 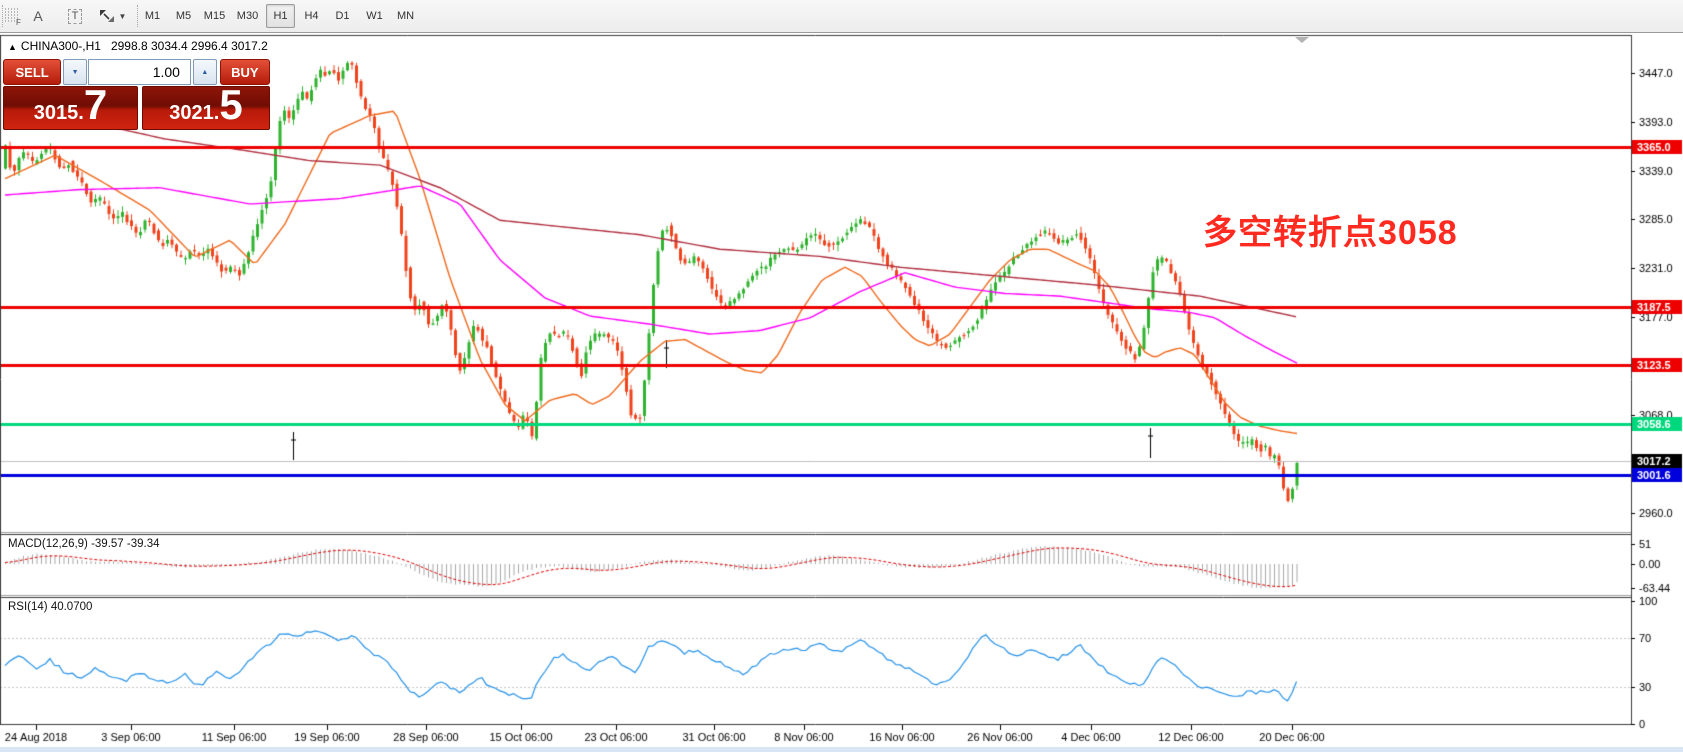 What do you see at coordinates (214, 16) in the screenshot?
I see `timeframe-m15-button: M15` at bounding box center [214, 16].